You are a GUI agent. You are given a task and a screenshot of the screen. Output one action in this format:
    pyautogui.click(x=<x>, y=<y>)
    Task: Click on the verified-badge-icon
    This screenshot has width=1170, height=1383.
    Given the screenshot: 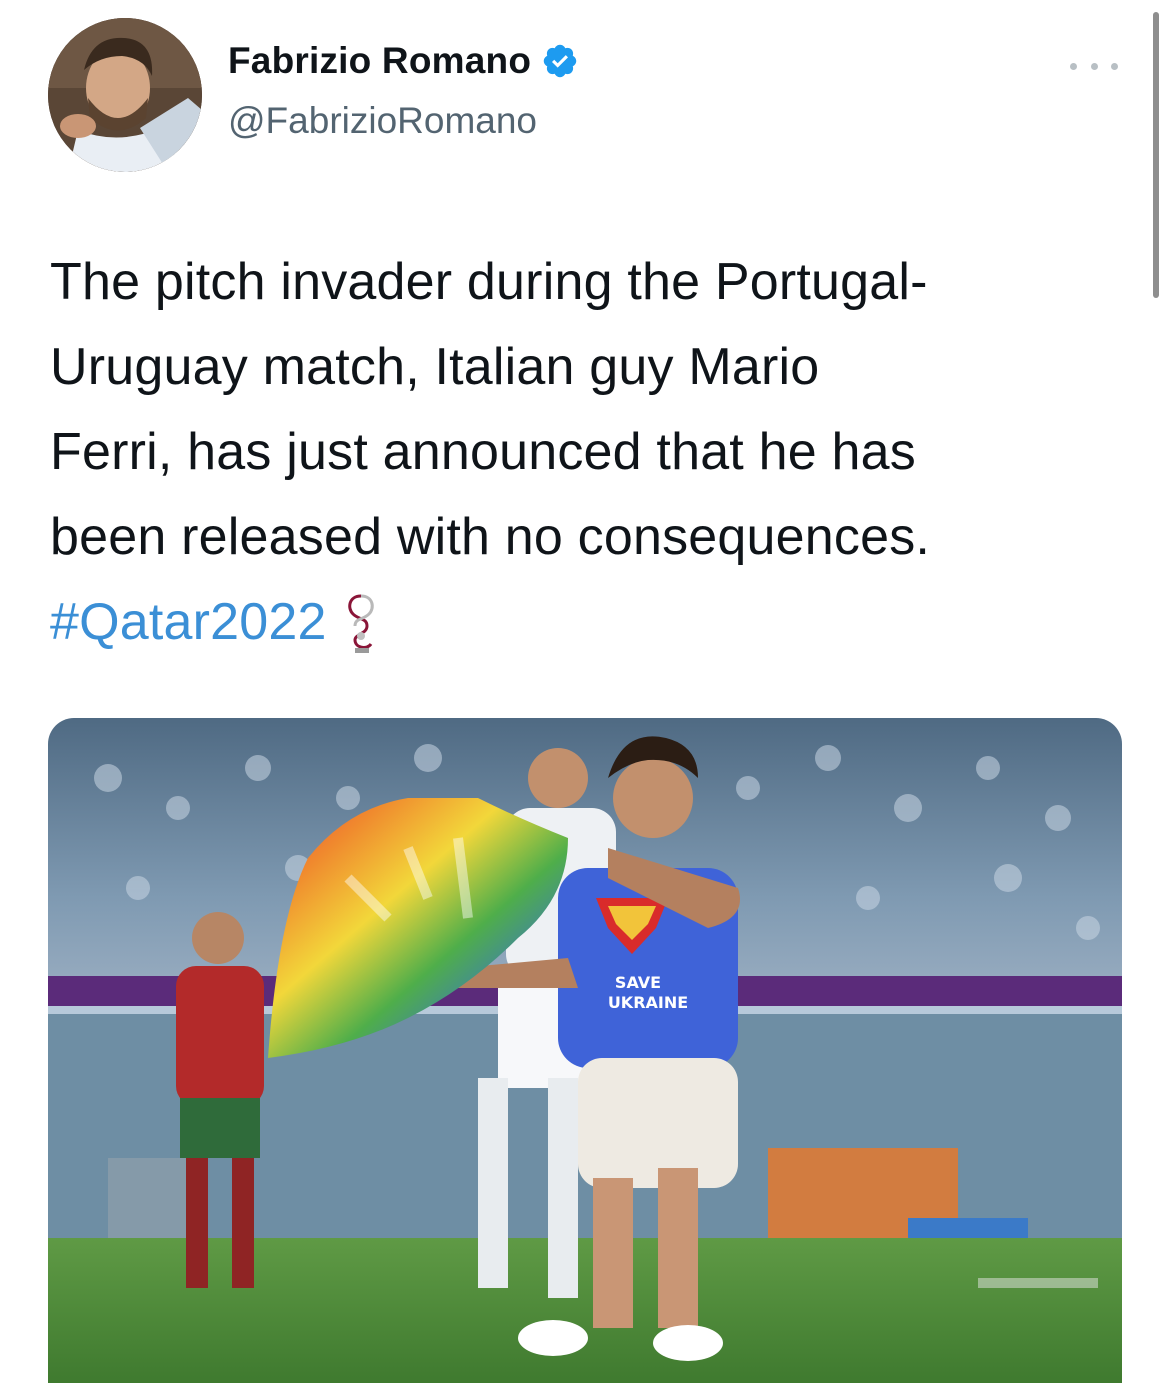 What is the action you would take?
    pyautogui.click(x=560, y=61)
    